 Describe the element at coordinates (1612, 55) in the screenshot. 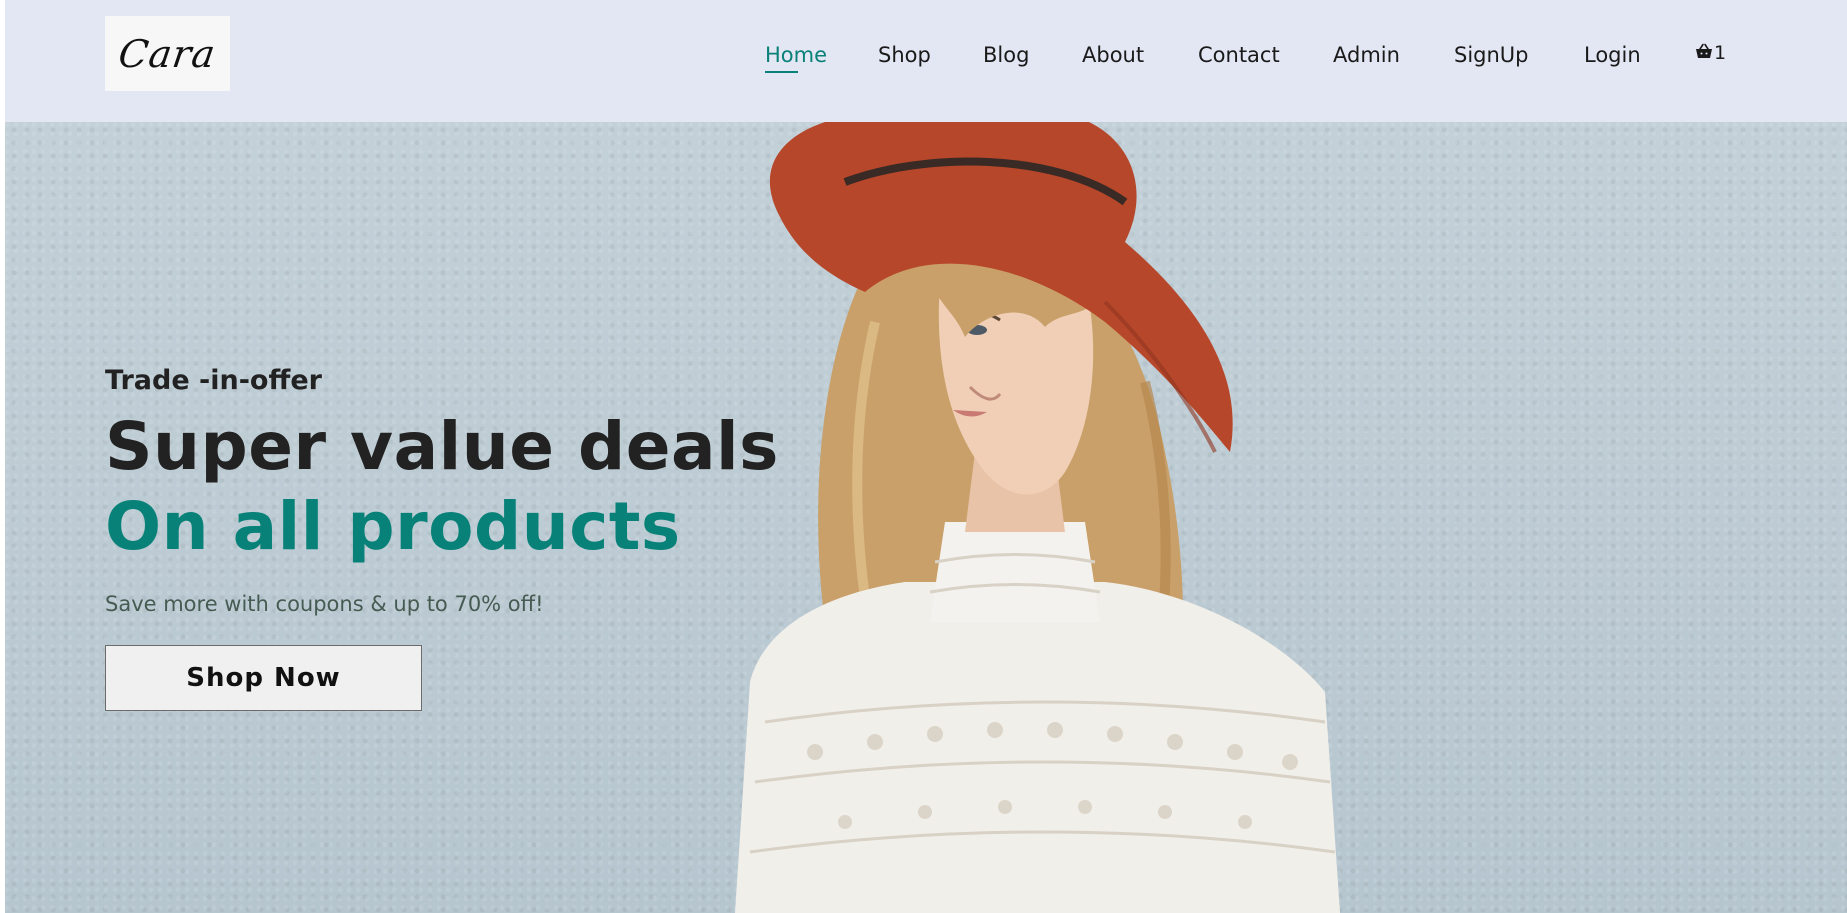

I see `nav-login: Login` at that location.